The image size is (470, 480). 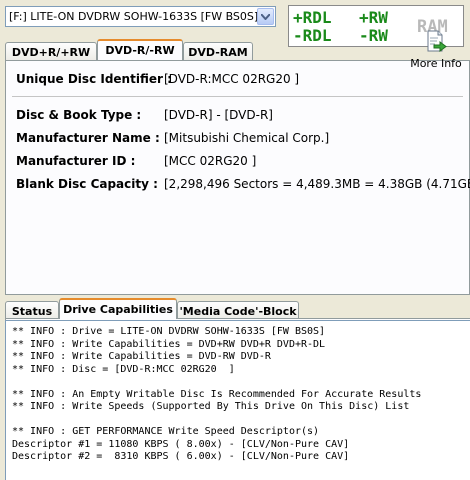 I want to click on manufacturer-name-label: Manufacturer Name :, so click(x=88, y=138).